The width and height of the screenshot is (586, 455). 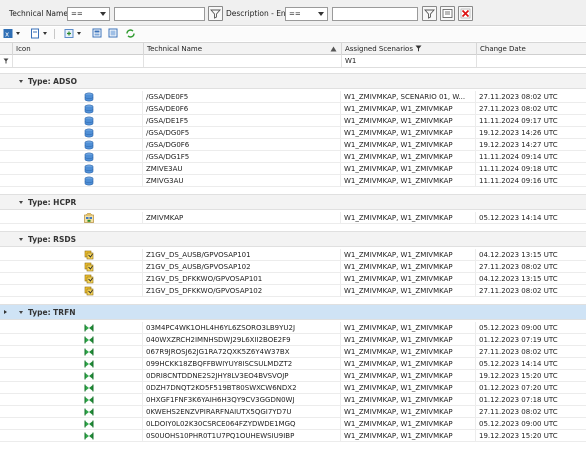 I want to click on change-date-cell: 01.12.2023 07:18 UTC, so click(x=518, y=400).